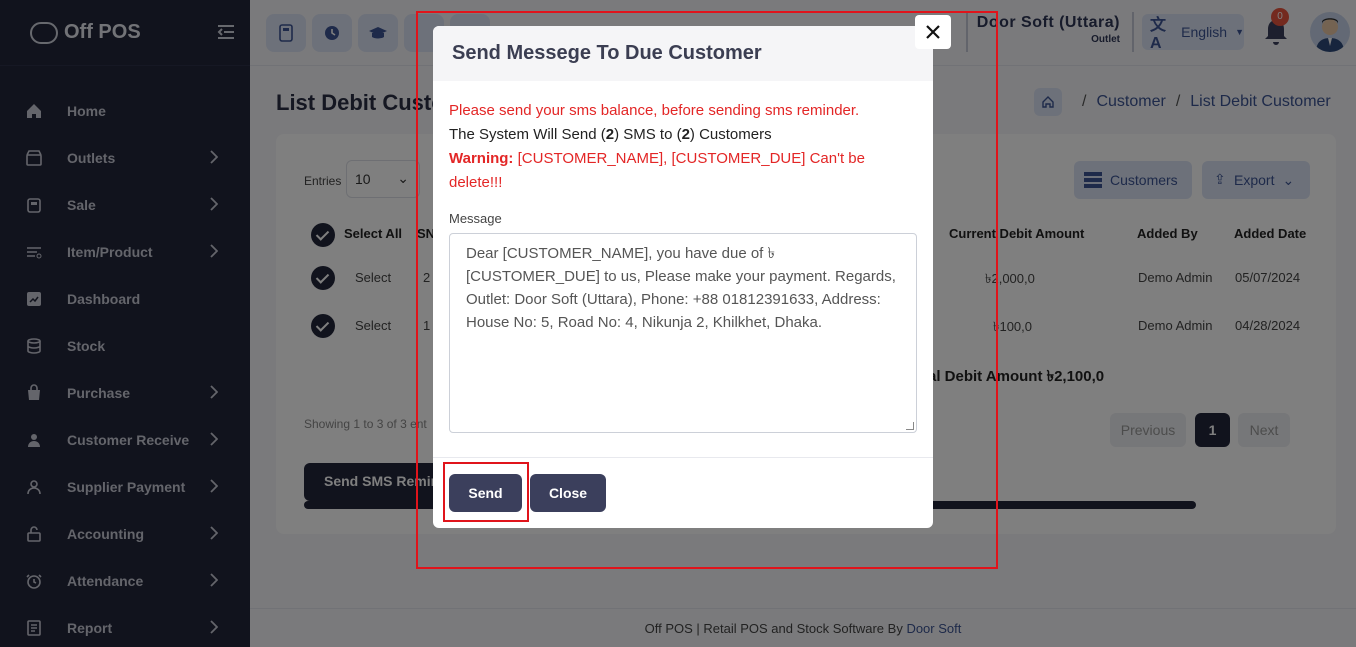 The width and height of the screenshot is (1356, 647). Describe the element at coordinates (481, 158) in the screenshot. I see `warning-label: Warning:` at that location.